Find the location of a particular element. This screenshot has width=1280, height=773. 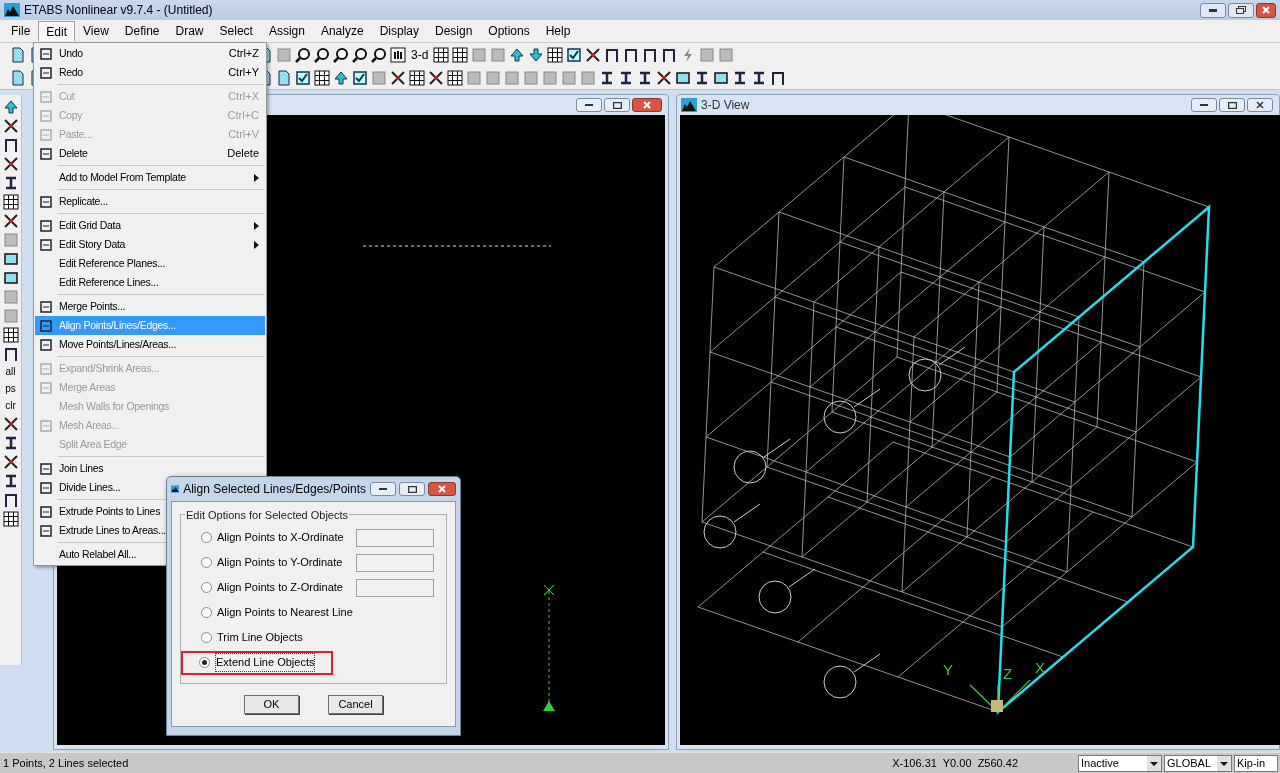

menu-item: Edit is located at coordinates (57, 31).